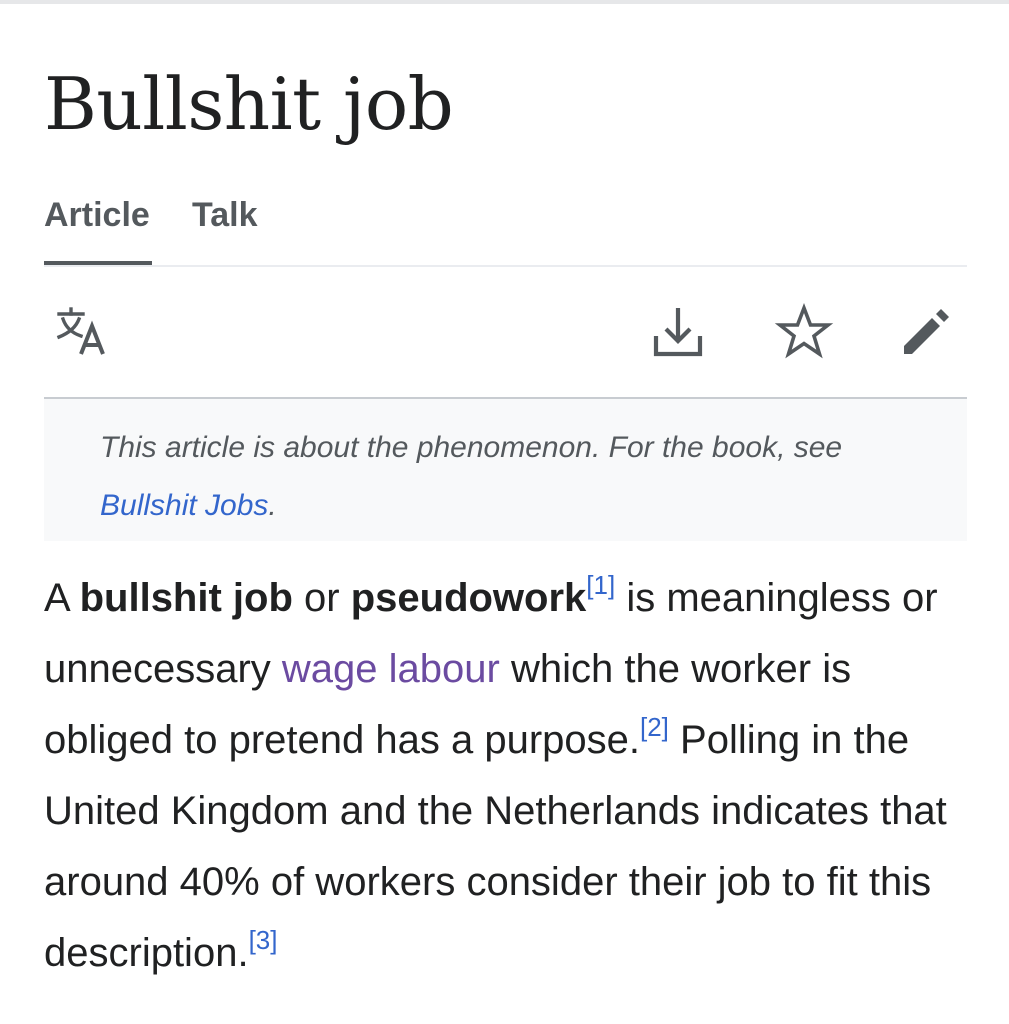 This screenshot has height=1024, width=1009. Describe the element at coordinates (272, 505) in the screenshot. I see `hatnote-period: .` at that location.